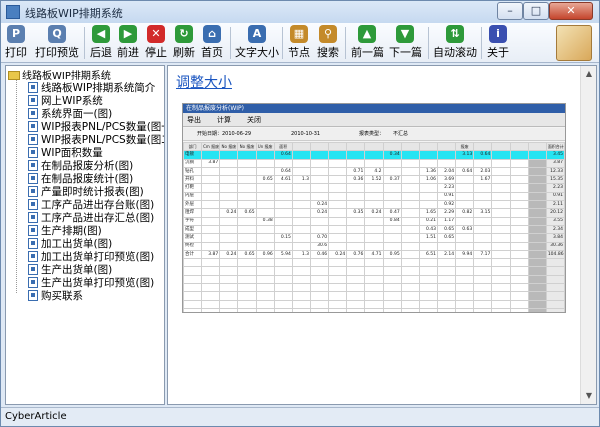 This screenshot has width=600, height=427. What do you see at coordinates (588, 235) in the screenshot?
I see `vertical-scrollbar: ▲ ▼` at bounding box center [588, 235].